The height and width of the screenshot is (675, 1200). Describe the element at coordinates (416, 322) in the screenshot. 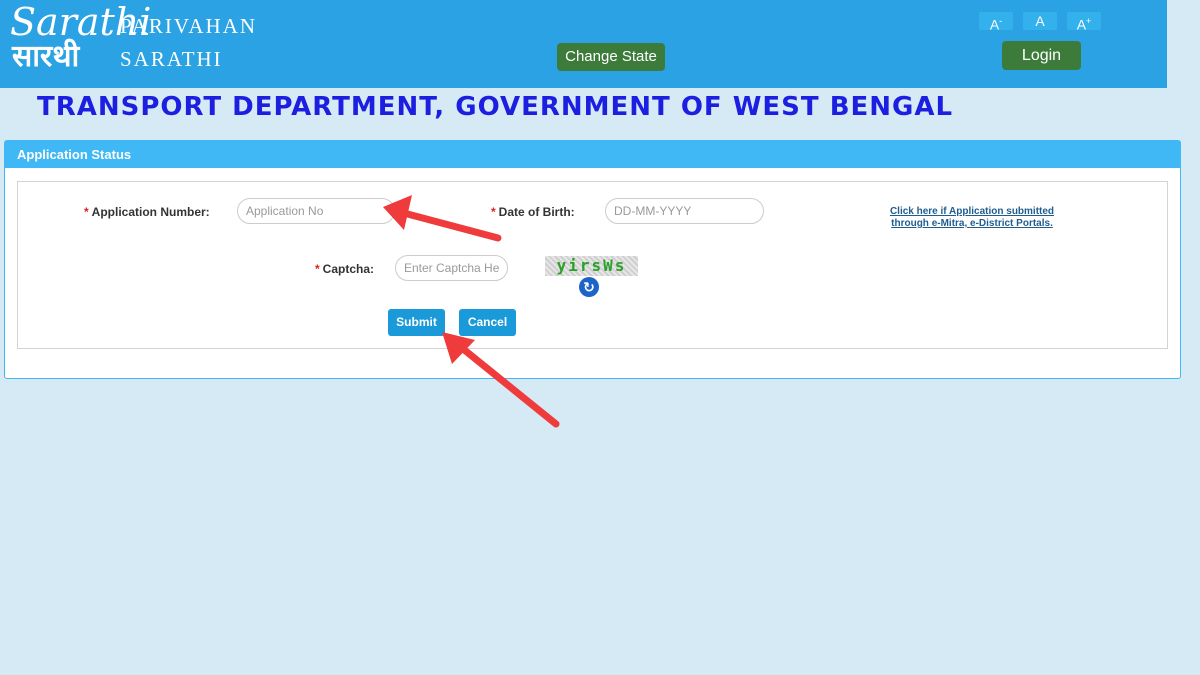

I see `submit-button: Submit` at that location.